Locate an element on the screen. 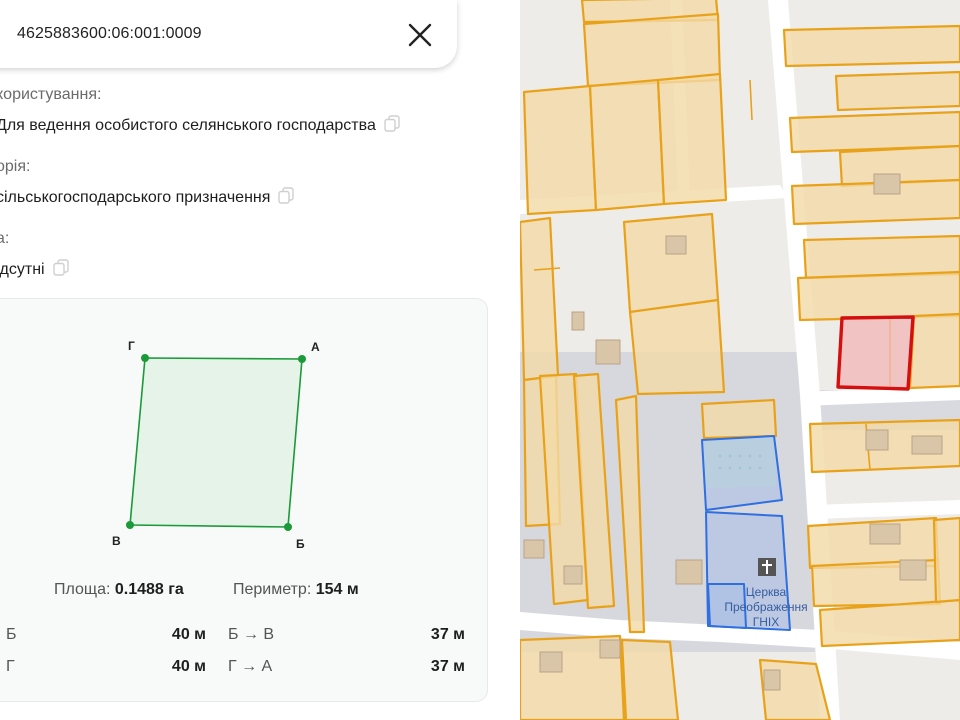  segment-label: Г is located at coordinates (10, 666).